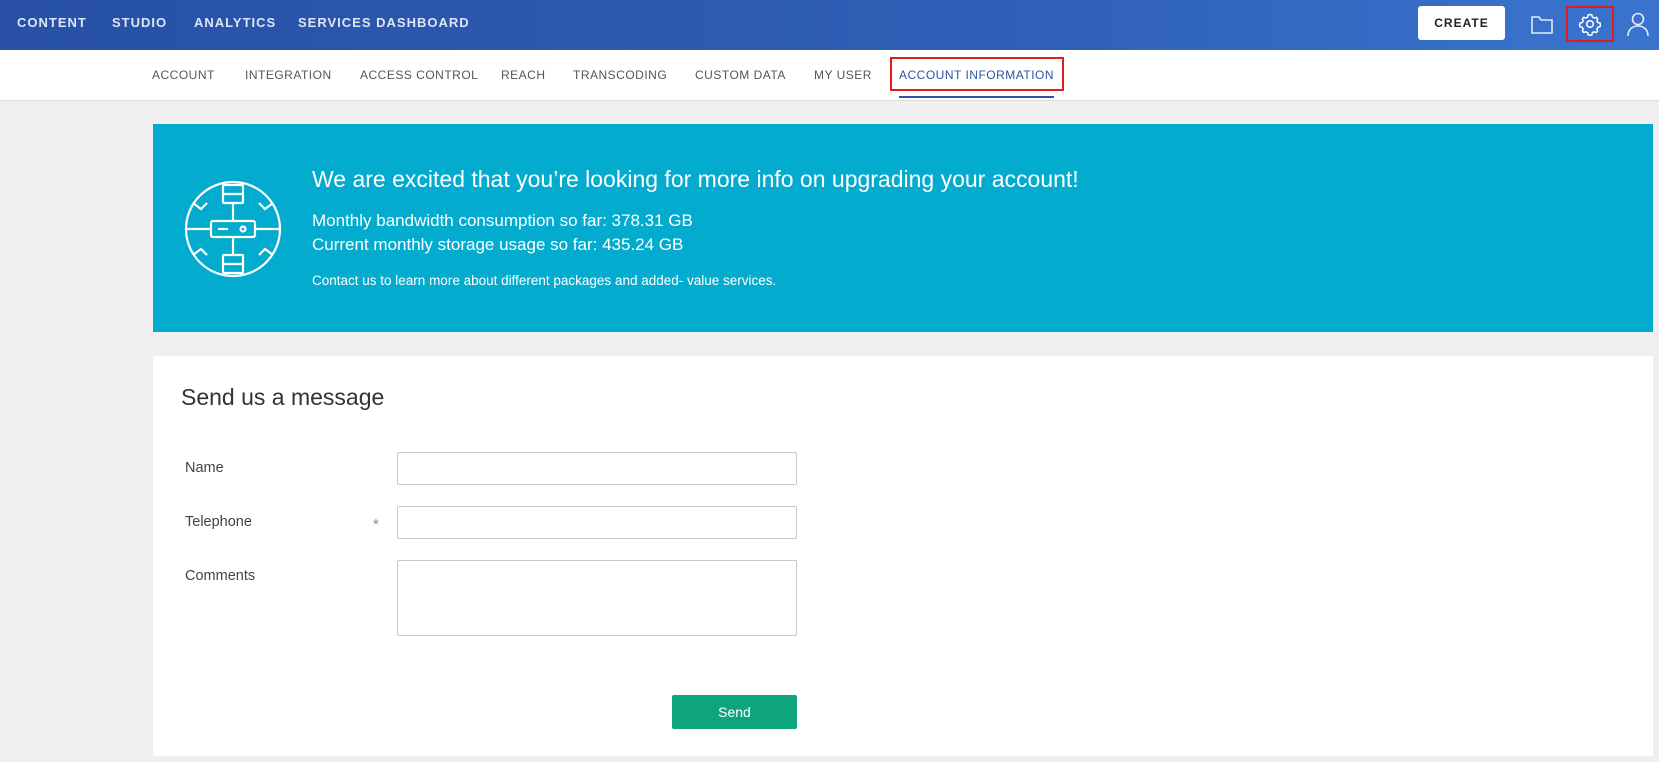  What do you see at coordinates (52, 22) in the screenshot?
I see `nav-content: CONTENT` at bounding box center [52, 22].